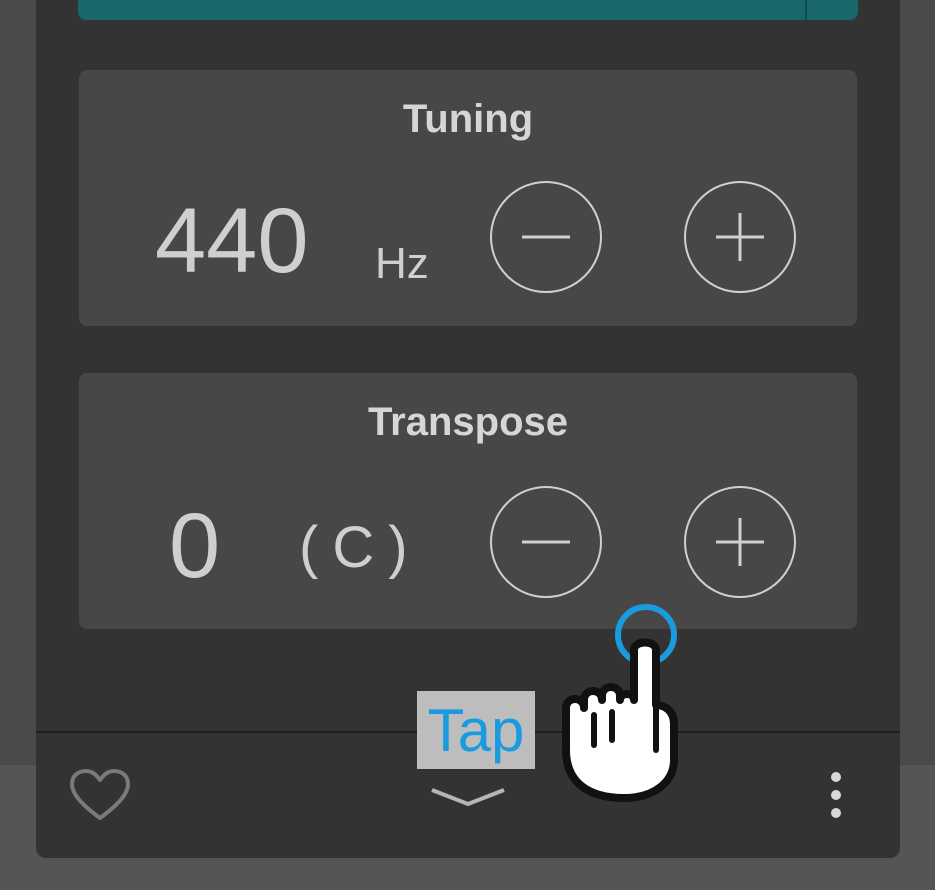 The width and height of the screenshot is (935, 890). Describe the element at coordinates (195, 546) in the screenshot. I see `transpose-value: 0` at that location.